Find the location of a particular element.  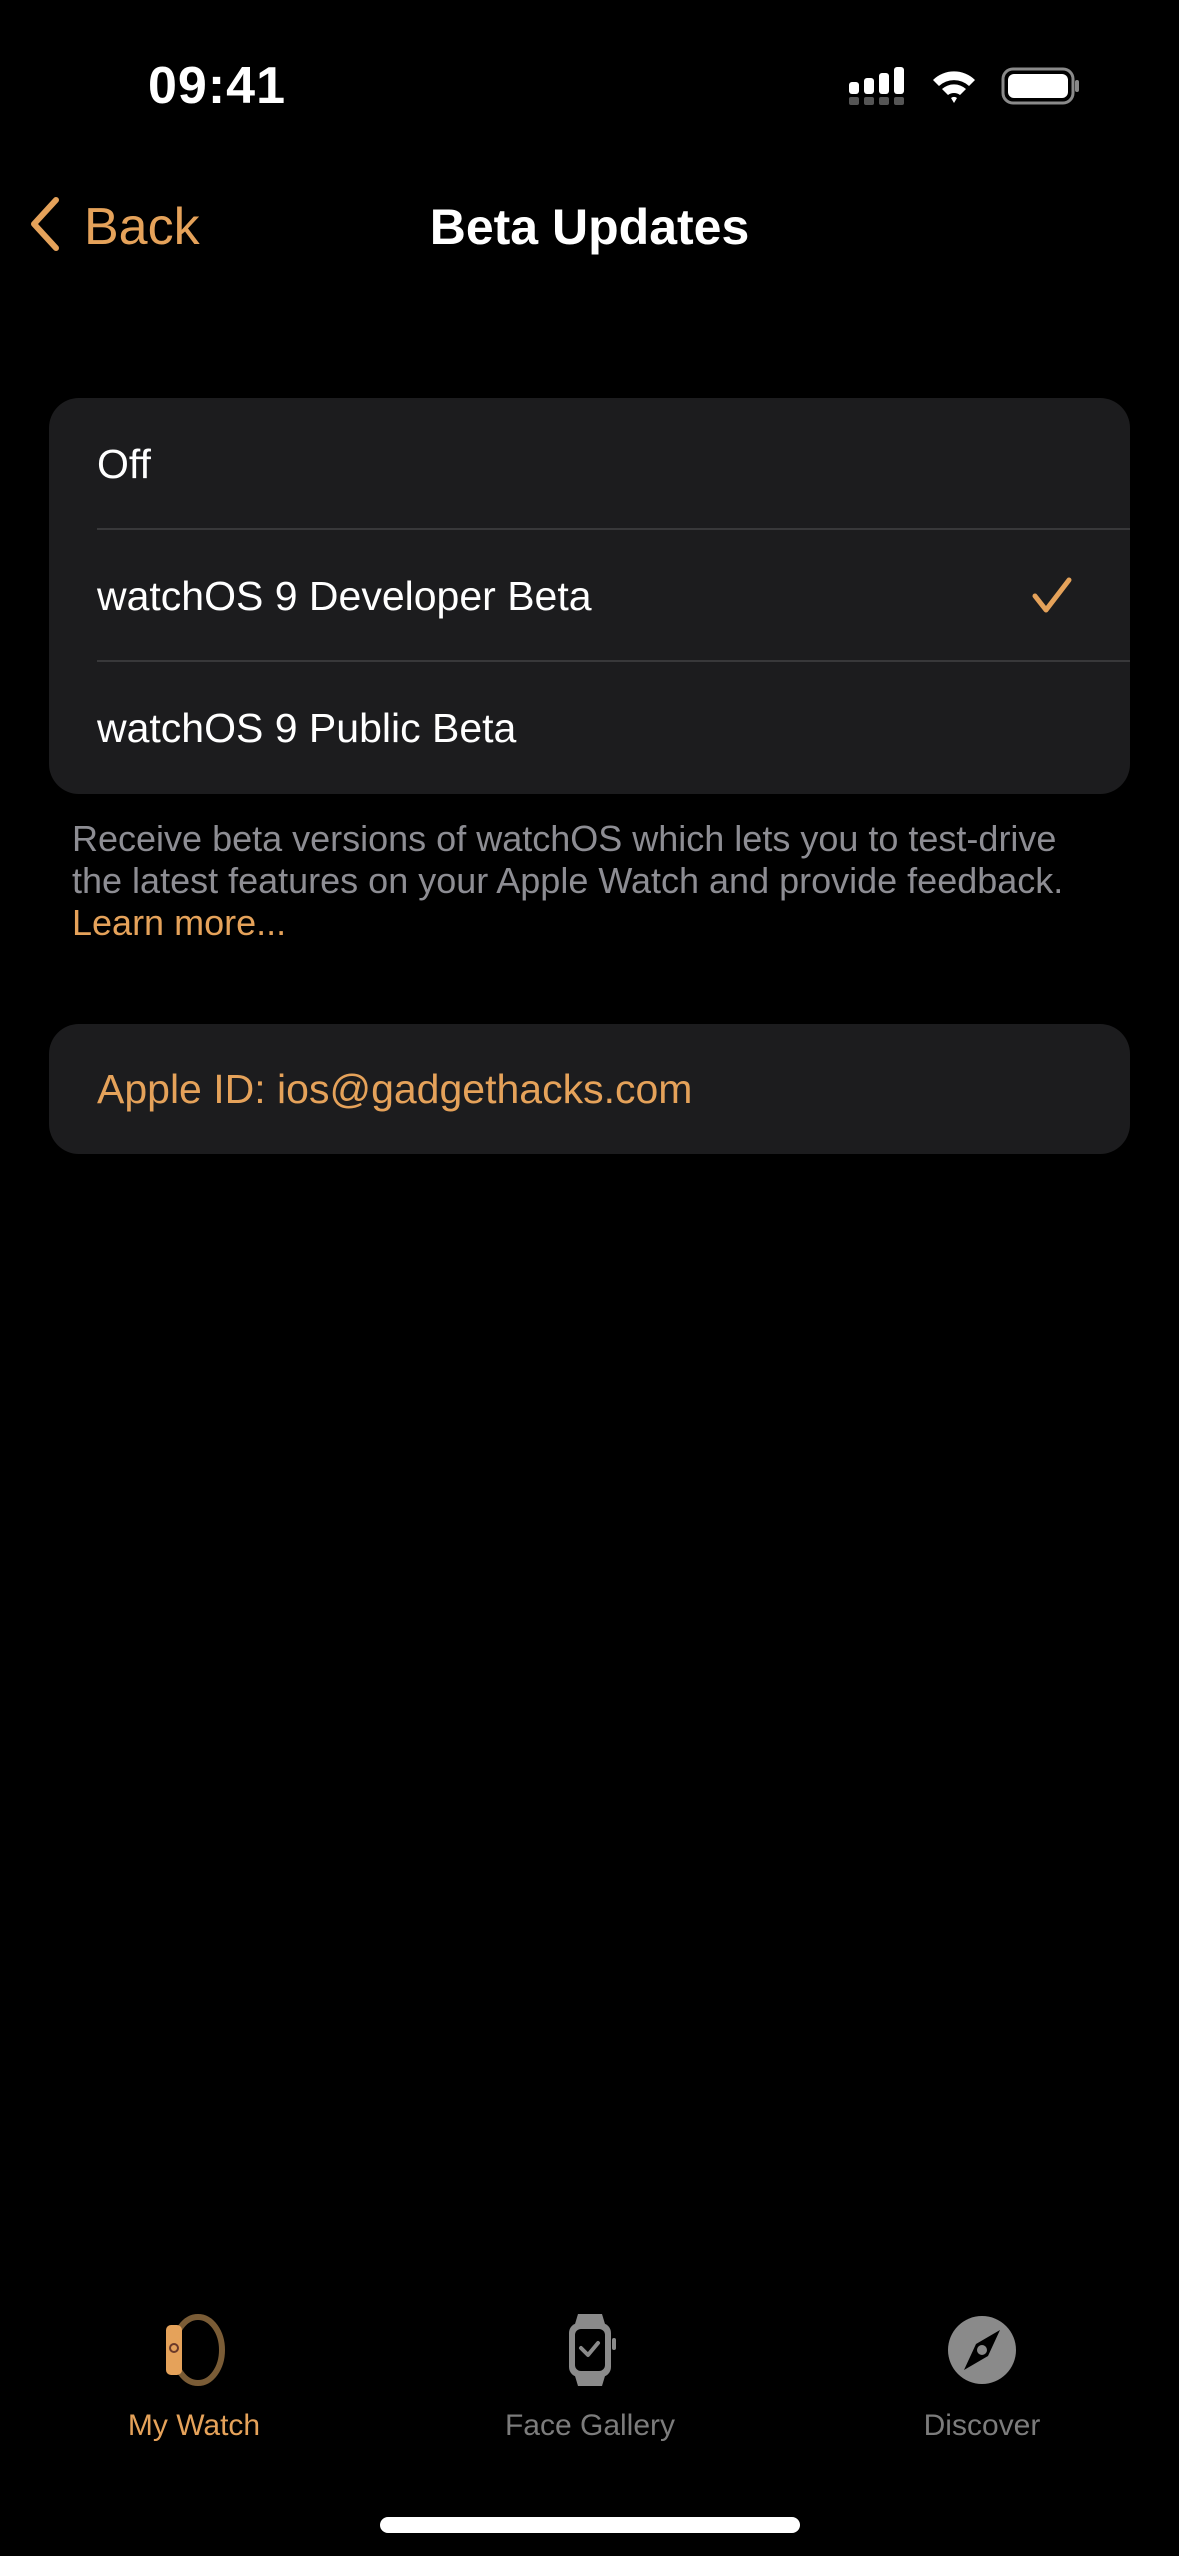

option-developer-beta: watchOS 9 Developer Beta is located at coordinates (589, 596).